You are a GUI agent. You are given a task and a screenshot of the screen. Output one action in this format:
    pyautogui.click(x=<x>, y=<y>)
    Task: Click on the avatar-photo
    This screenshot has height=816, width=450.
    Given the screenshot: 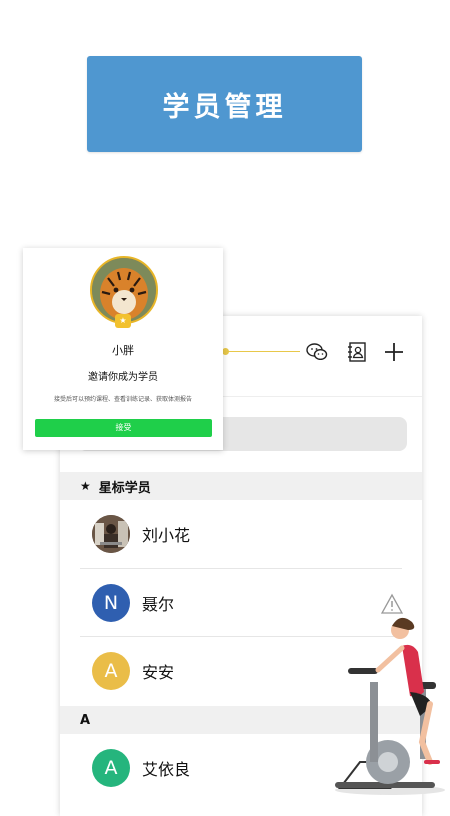 What is the action you would take?
    pyautogui.click(x=111, y=534)
    